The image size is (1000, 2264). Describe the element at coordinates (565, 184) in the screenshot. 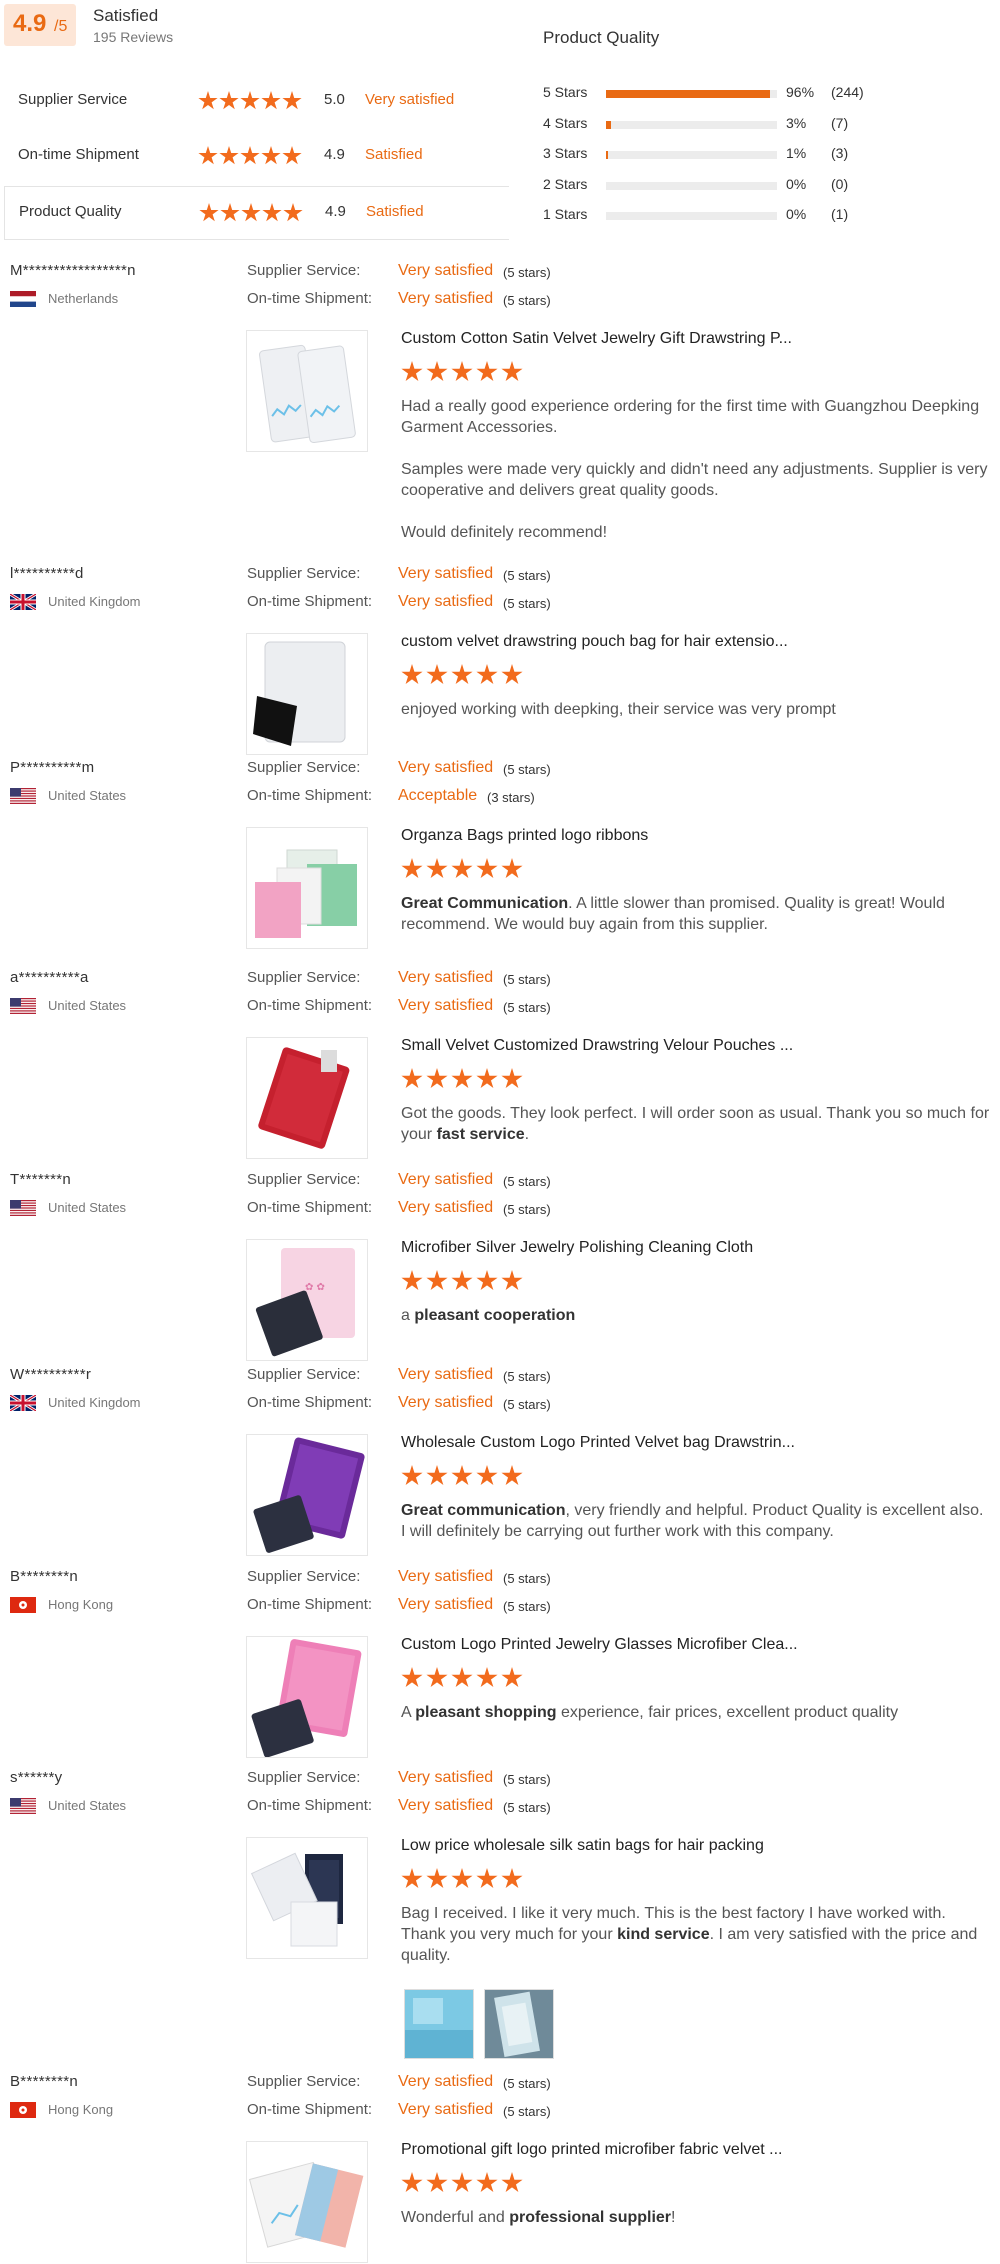

I see `distribution-label: 2 Stars` at that location.